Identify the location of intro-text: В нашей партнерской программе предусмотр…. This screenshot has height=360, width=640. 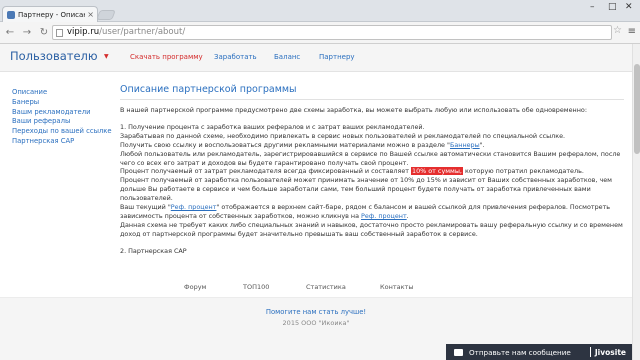
(353, 110).